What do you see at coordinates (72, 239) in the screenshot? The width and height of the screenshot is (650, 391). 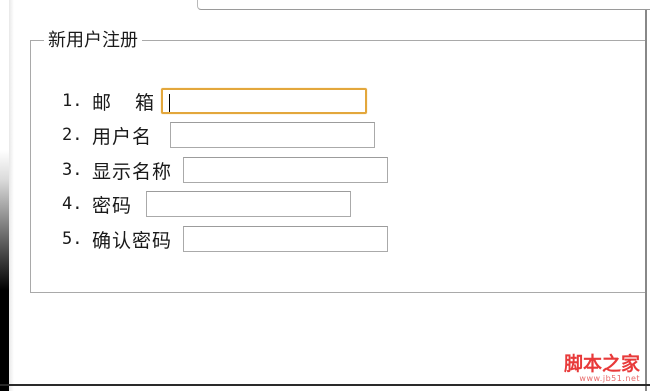 I see `row-number: 5.` at bounding box center [72, 239].